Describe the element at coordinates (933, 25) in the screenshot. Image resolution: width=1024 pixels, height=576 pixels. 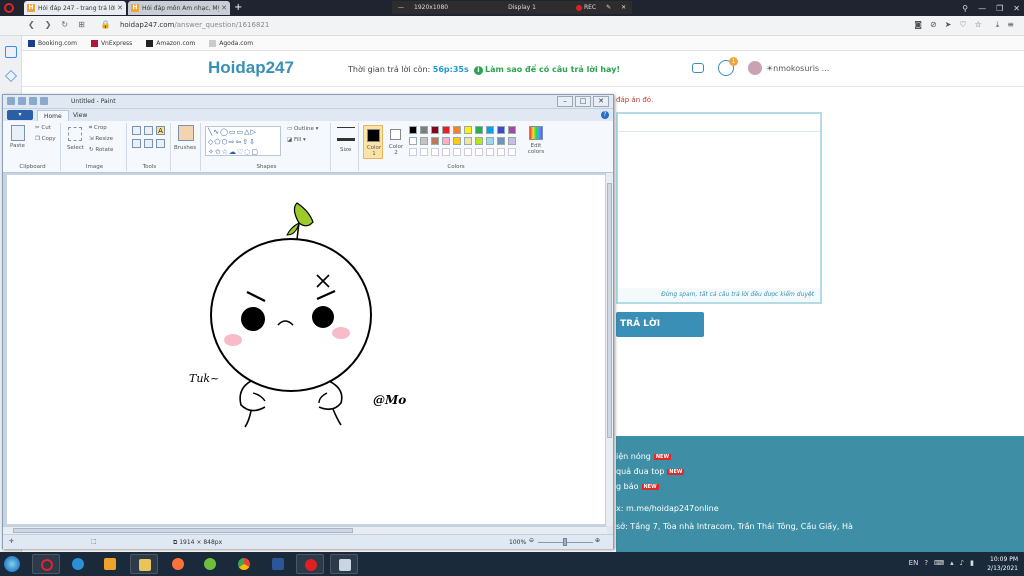
I see `adblock-icon: ⊘` at that location.